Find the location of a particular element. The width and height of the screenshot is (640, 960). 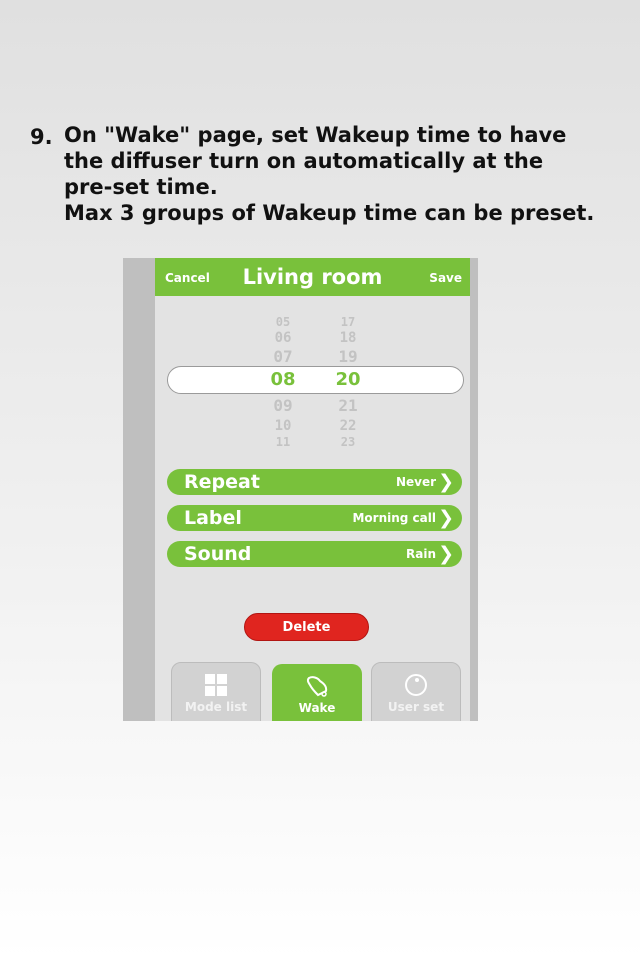

tab-label: User set is located at coordinates (416, 707).